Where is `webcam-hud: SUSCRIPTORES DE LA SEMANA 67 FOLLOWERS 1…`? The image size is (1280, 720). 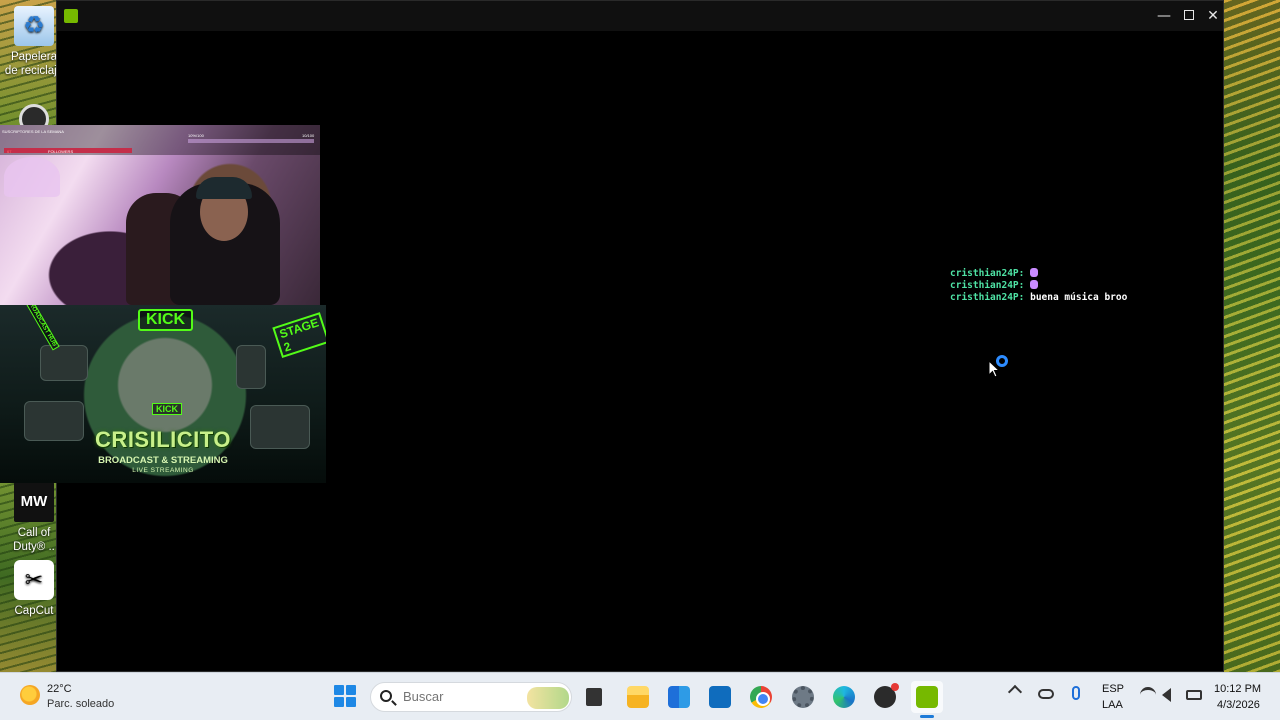 webcam-hud: SUSCRIPTORES DE LA SEMANA 67 FOLLOWERS 1… is located at coordinates (160, 140).